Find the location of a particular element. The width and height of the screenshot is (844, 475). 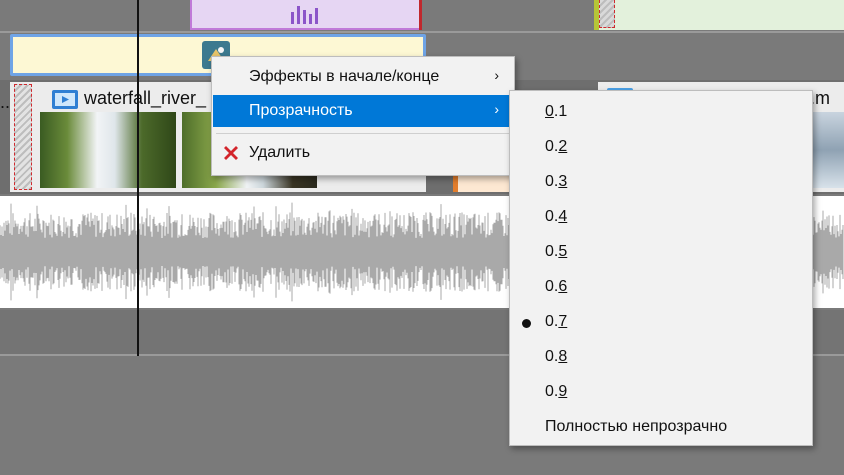

menu-item-label: Эффекты в начале/конце is located at coordinates (344, 76).